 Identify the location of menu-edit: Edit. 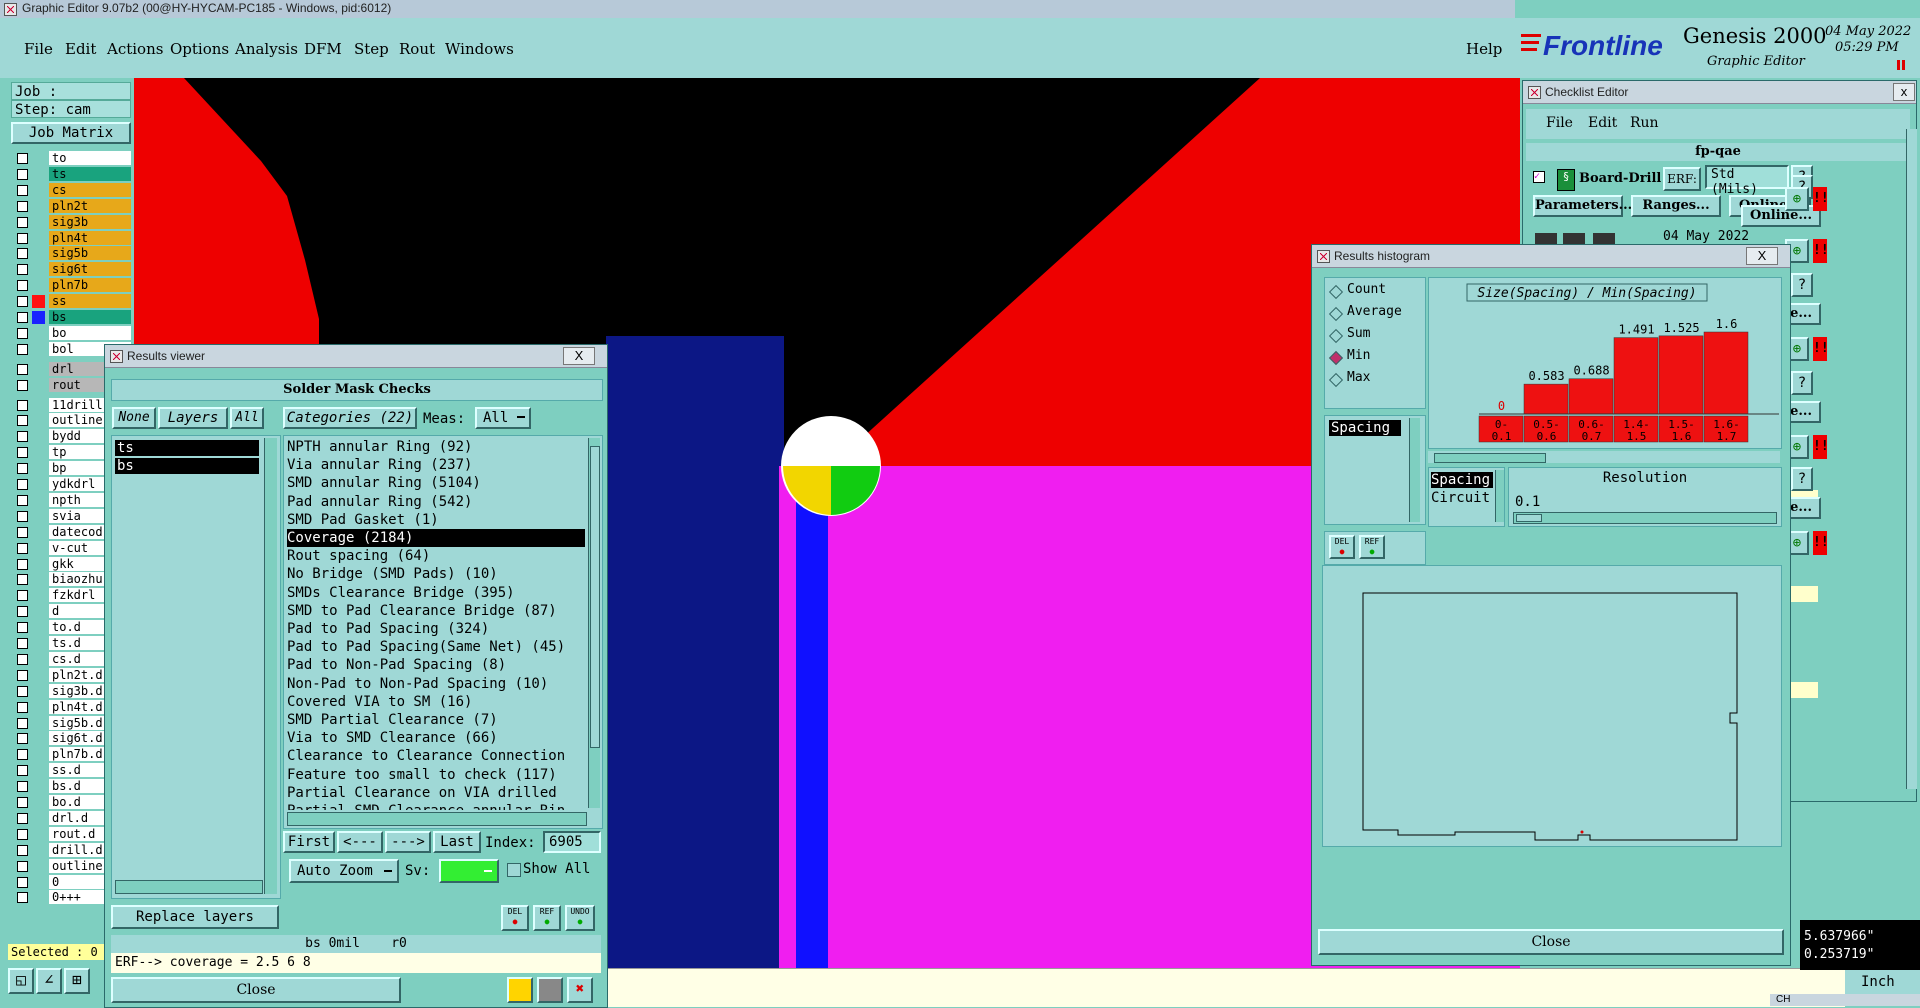
(80, 49).